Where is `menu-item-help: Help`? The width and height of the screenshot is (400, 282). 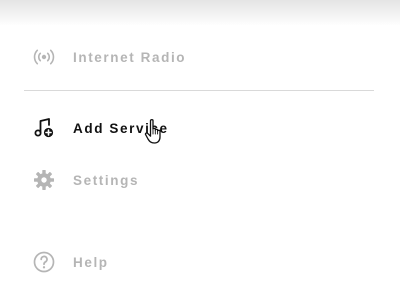 menu-item-help: Help is located at coordinates (194, 262).